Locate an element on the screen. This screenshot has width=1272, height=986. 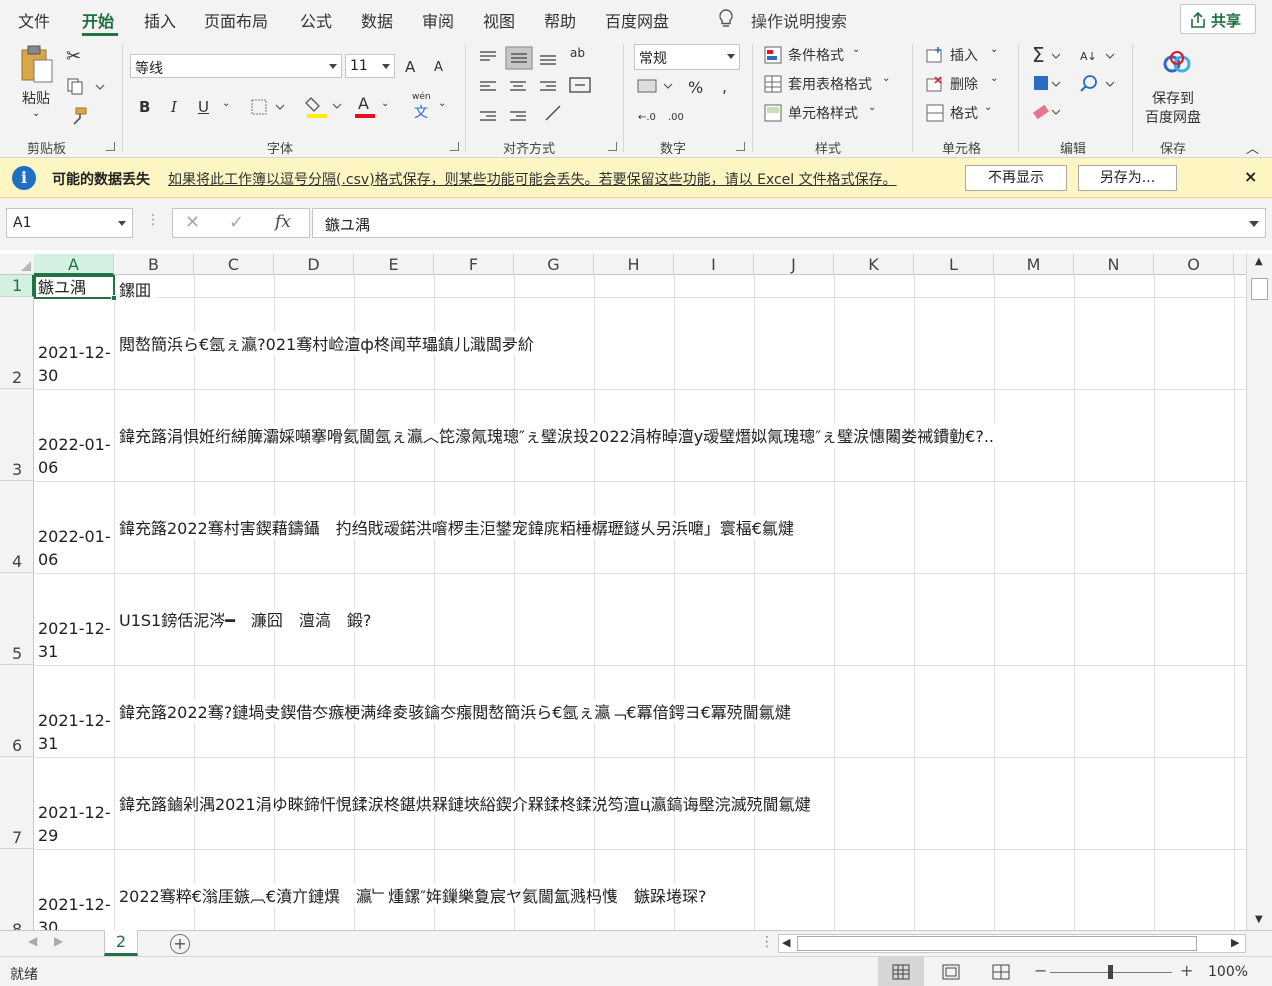
number-dialog-launcher is located at coordinates (740, 146).